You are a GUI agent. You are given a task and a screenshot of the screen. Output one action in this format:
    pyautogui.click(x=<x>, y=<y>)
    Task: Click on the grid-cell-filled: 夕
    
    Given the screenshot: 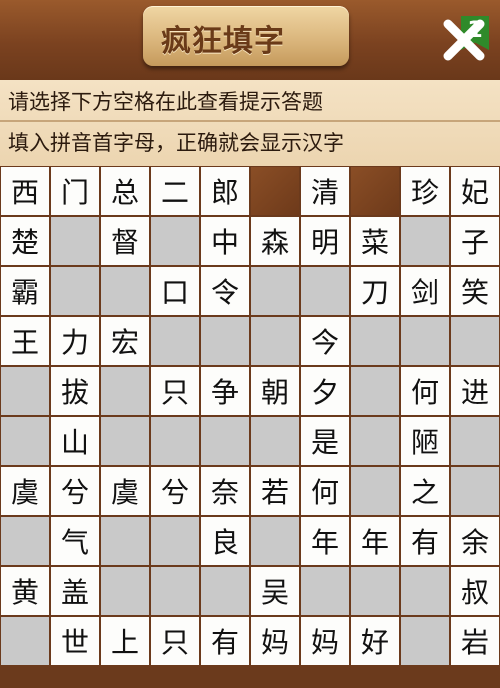 What is the action you would take?
    pyautogui.click(x=325, y=391)
    